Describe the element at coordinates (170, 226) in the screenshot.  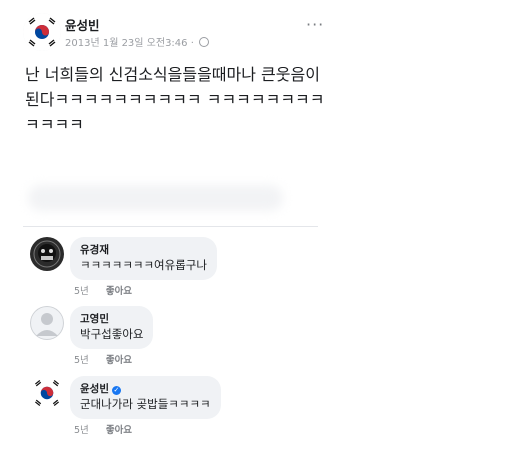
I see `comments-divider` at that location.